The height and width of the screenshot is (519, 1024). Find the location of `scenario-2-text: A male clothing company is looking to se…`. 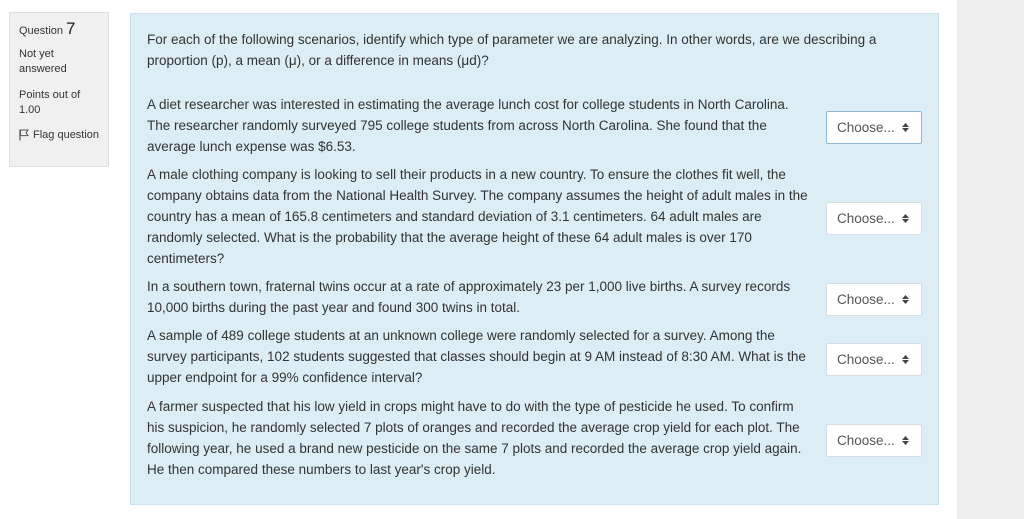

scenario-2-text: A male clothing company is looking to se… is located at coordinates (477, 216).